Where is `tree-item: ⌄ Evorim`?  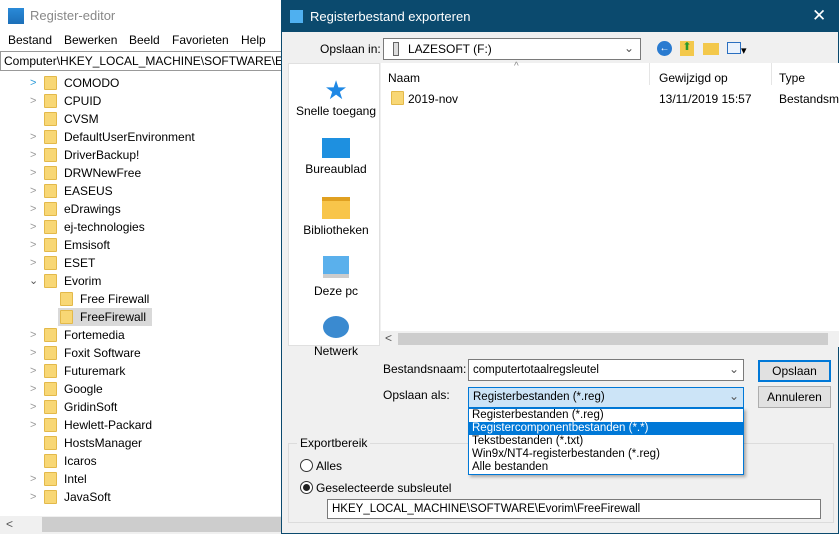
tree-item: ⌄ Evorim is located at coordinates (64, 281).